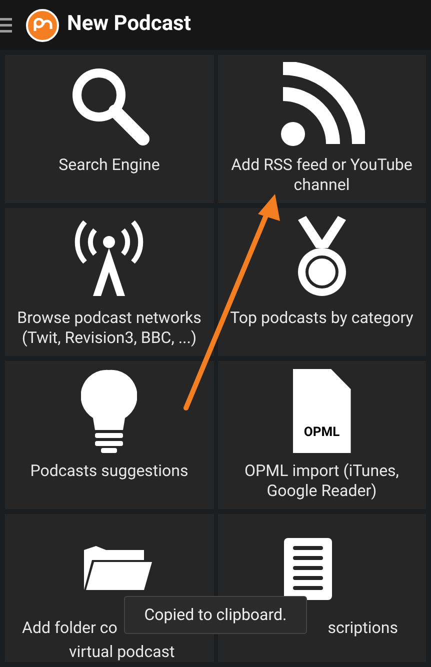  I want to click on tile-label: Podcasts suggestions, so click(109, 471).